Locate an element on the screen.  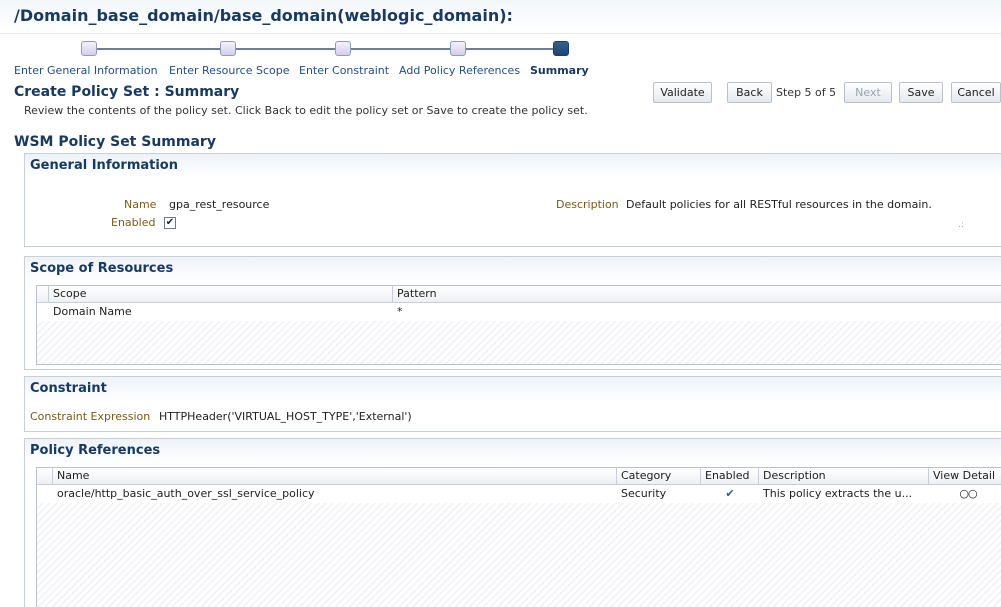
scope-cell: Domain Name is located at coordinates (221, 312).